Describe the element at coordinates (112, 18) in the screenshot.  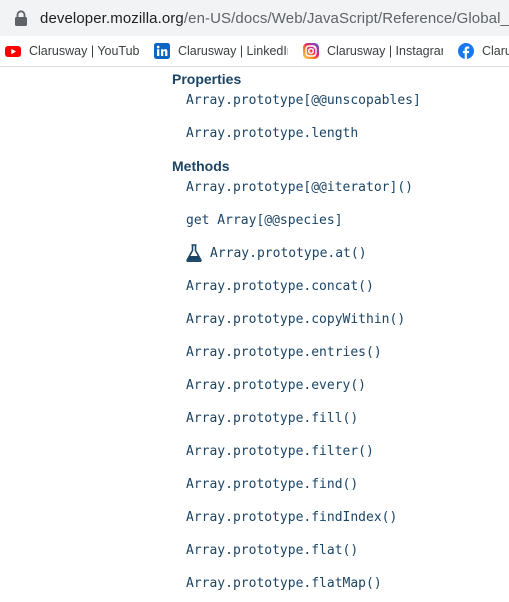
I see `url-host: developer.mozilla.org` at that location.